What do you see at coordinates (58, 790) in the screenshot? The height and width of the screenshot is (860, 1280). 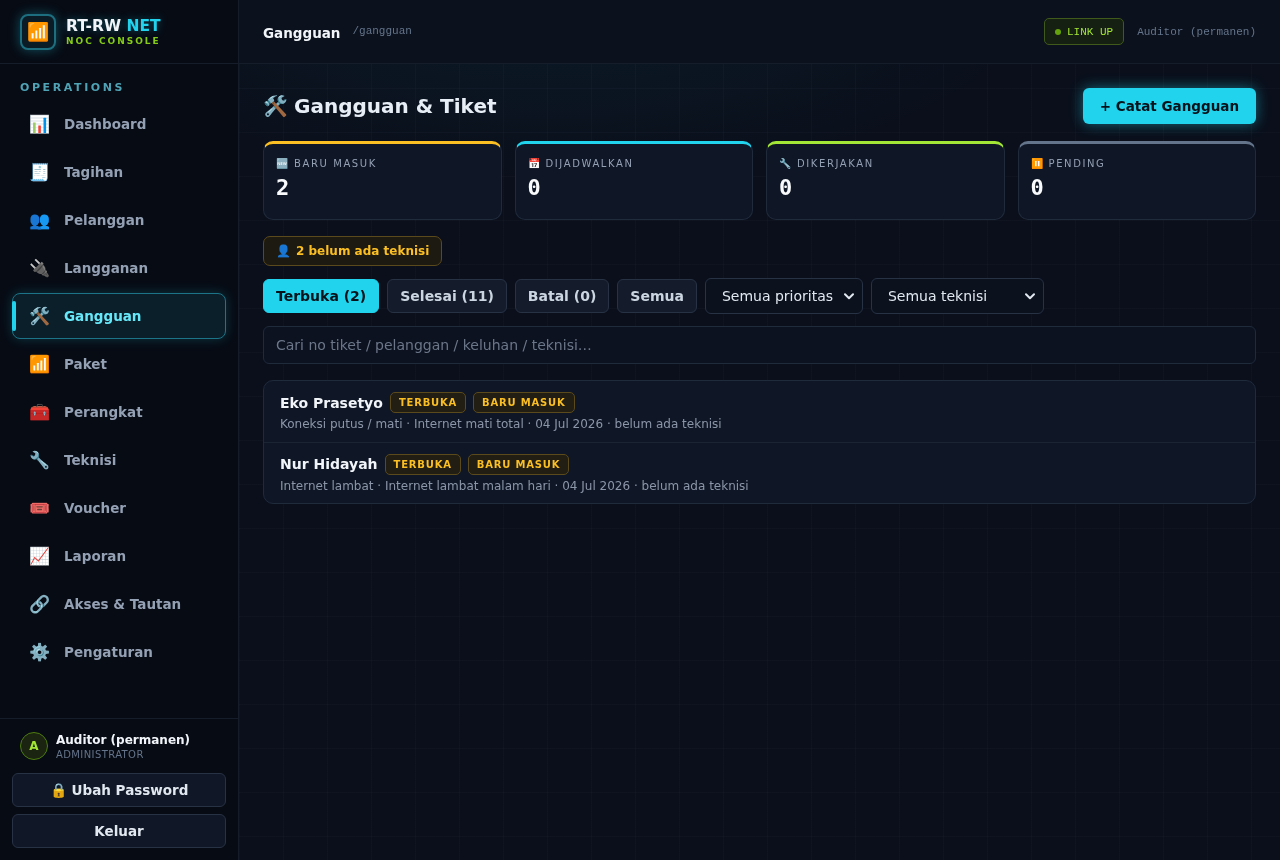 I see `padlock-icon: 🔒` at bounding box center [58, 790].